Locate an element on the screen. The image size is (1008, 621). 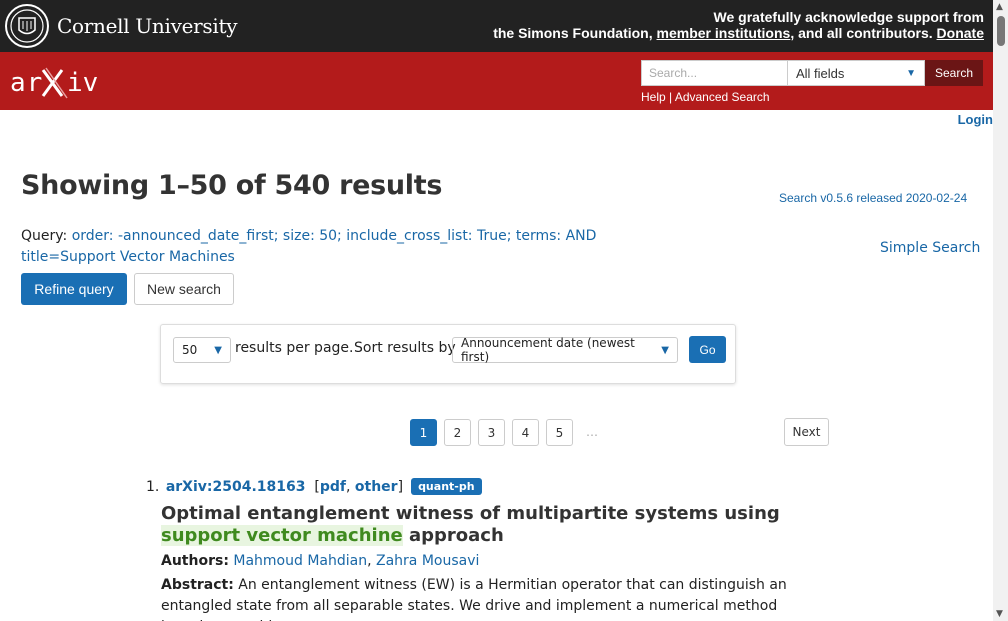
other-formats-link: other is located at coordinates (376, 487).